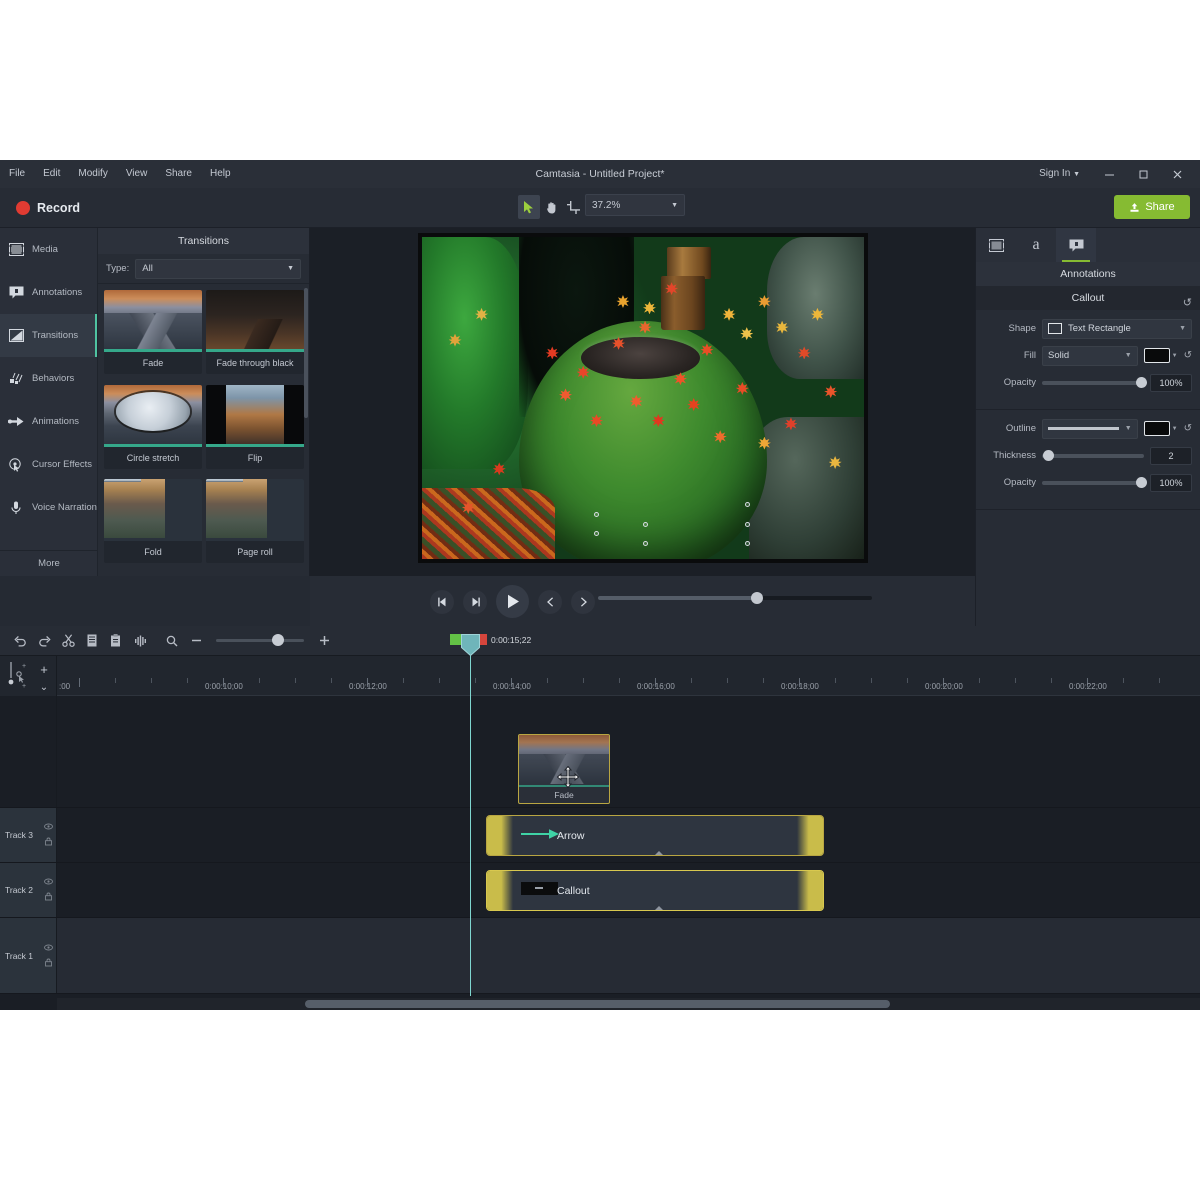  I want to click on sign-in-menu: Sign In ▼, so click(1059, 174).